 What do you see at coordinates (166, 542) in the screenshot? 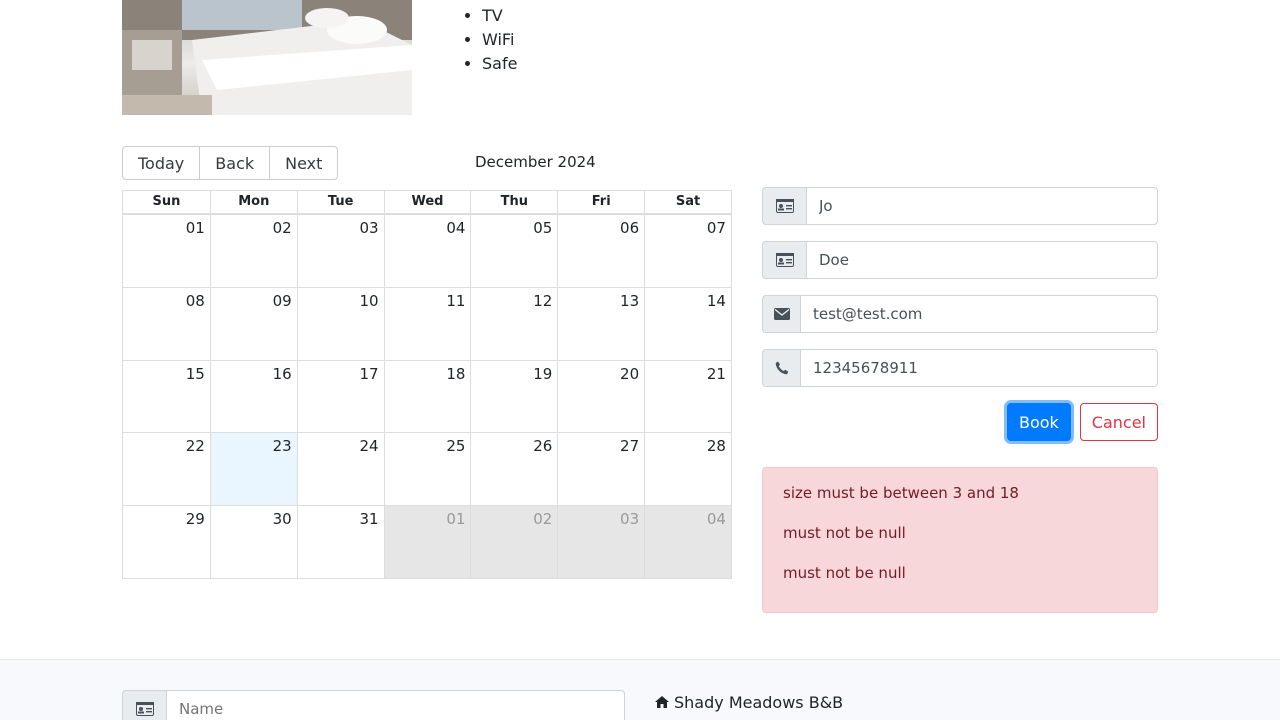
I see `calendar-day: 29` at bounding box center [166, 542].